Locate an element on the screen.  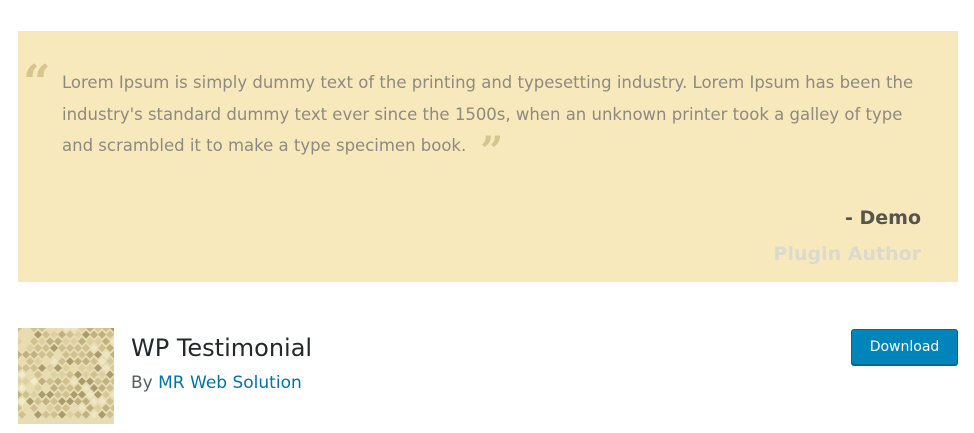
quote-open-icon: “ is located at coordinates (37, 83).